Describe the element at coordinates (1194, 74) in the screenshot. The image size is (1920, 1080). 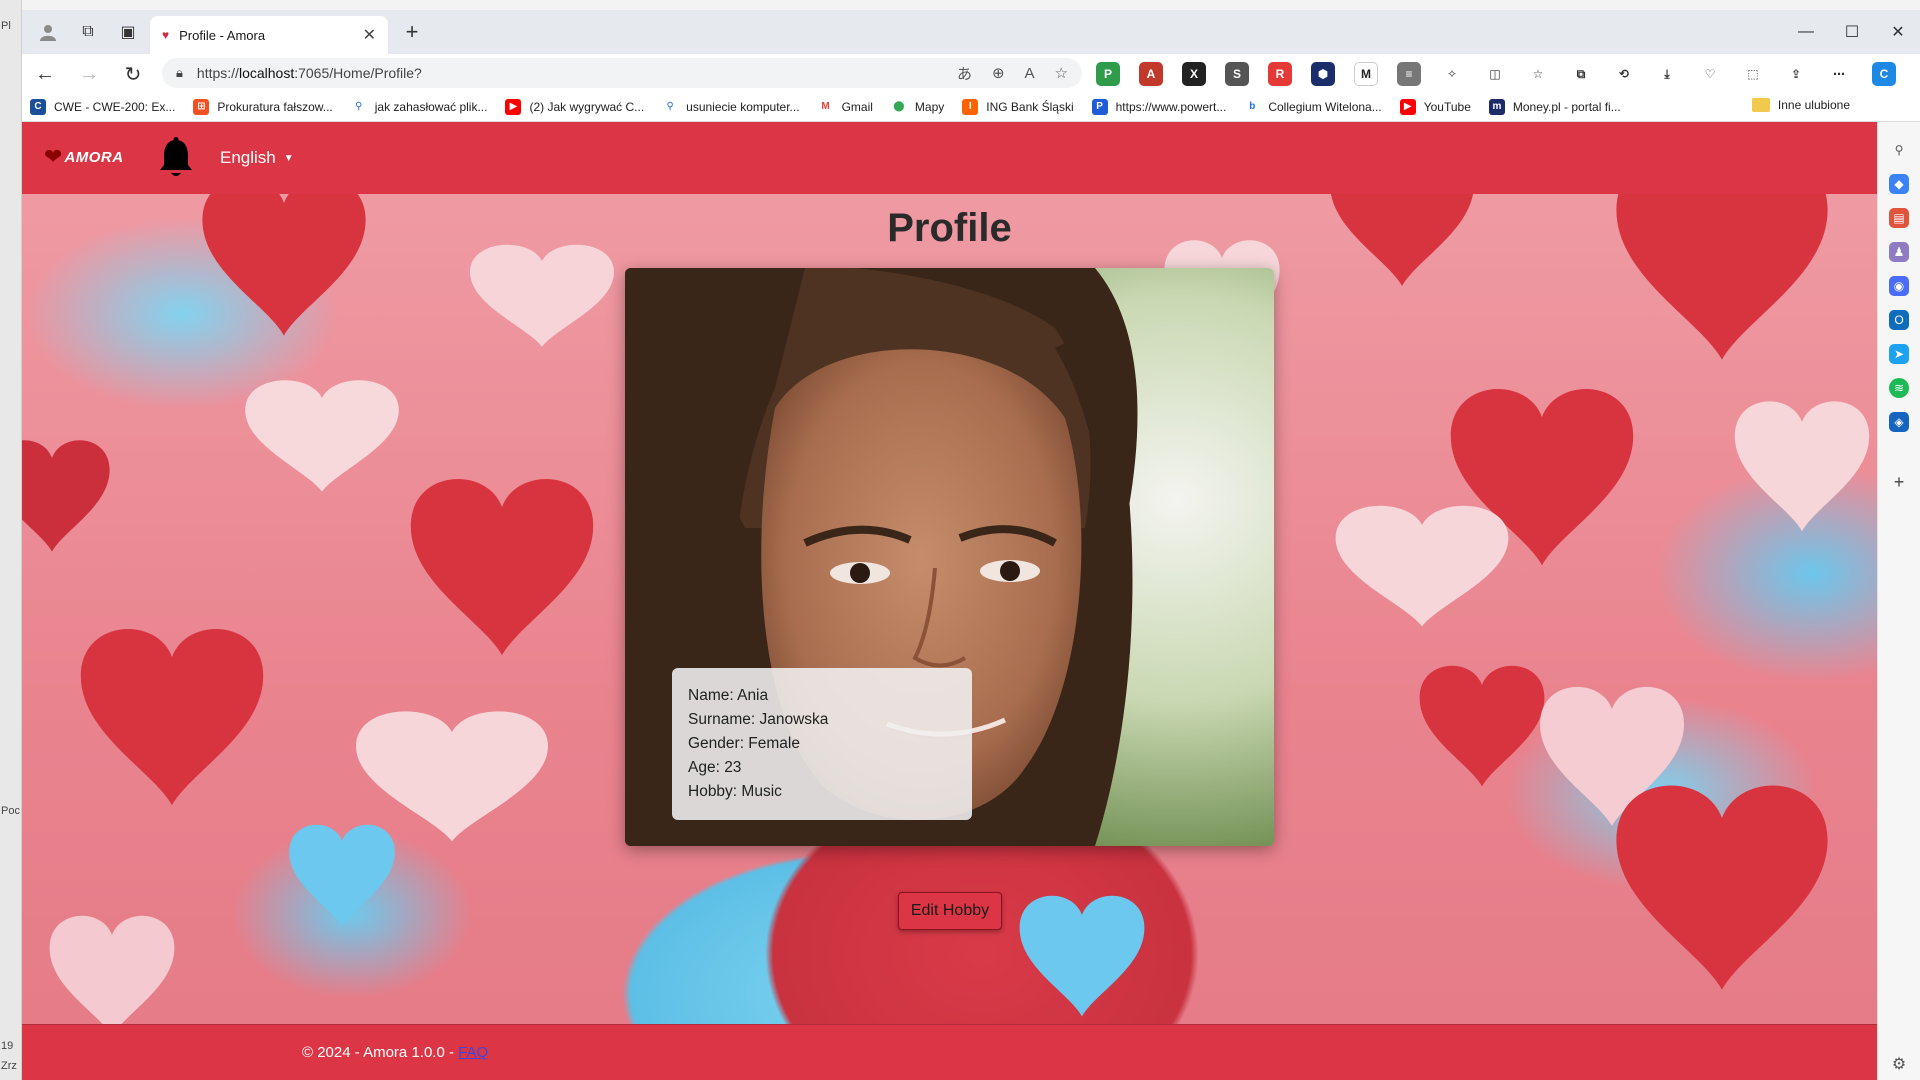
I see `x-extension-icon: X` at that location.